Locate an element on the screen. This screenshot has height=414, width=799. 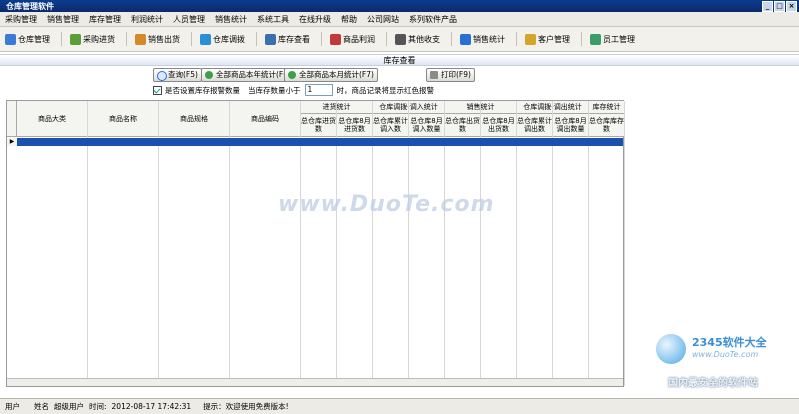
status-user-label: 用户 is located at coordinates (12, 406).